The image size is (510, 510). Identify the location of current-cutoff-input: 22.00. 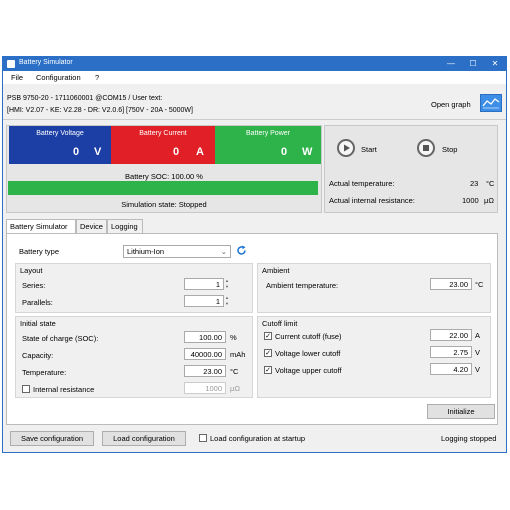
(451, 335).